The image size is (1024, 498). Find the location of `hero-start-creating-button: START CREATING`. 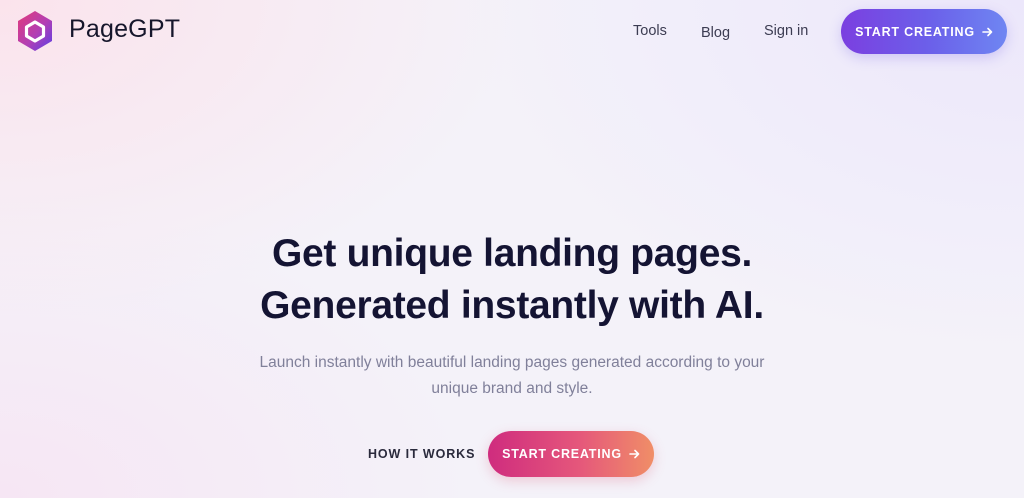

hero-start-creating-button: START CREATING is located at coordinates (571, 454).